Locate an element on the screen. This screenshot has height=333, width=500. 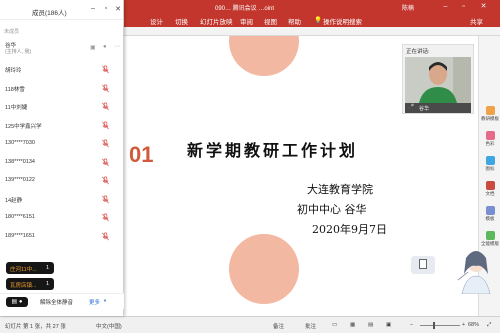
speaker-video: 正在讲话: 🎤 谷华 is located at coordinates (438, 79).